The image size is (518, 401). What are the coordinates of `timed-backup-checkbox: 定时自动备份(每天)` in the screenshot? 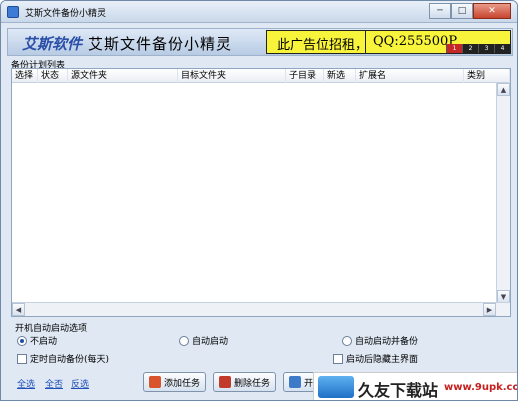 It's located at (63, 358).